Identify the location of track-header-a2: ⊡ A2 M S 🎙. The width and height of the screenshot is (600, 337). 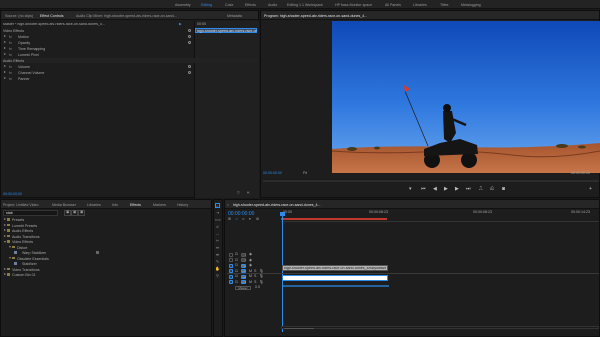
(254, 276).